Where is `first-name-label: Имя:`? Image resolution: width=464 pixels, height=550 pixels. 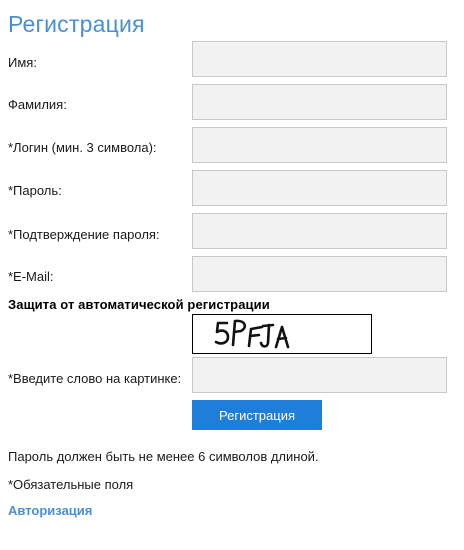
first-name-label: Имя: is located at coordinates (22, 62).